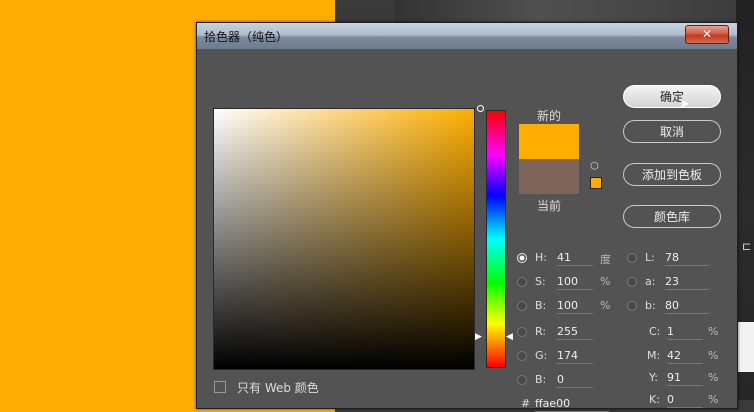 The width and height of the screenshot is (754, 412). I want to click on red-field: 255, so click(575, 332).